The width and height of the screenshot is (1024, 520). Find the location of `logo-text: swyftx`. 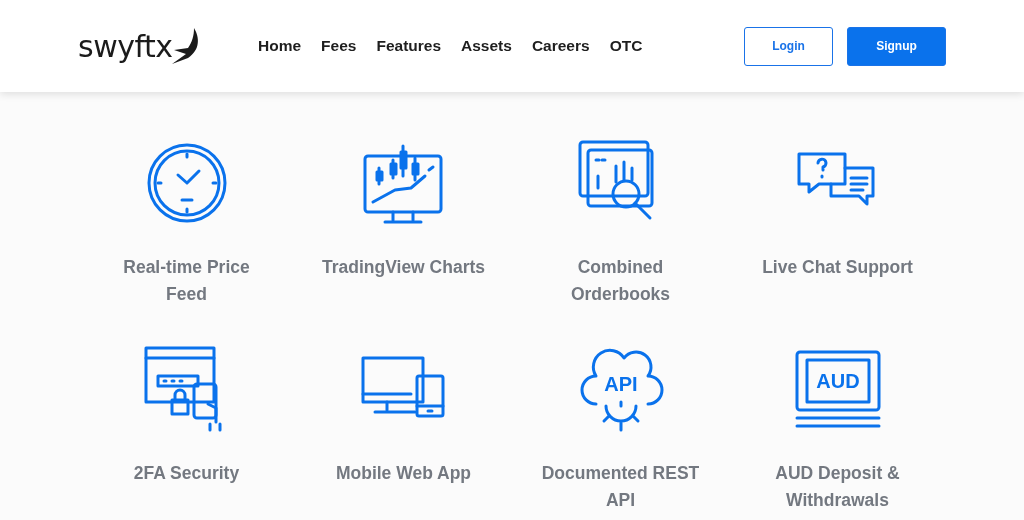

logo-text: swyftx is located at coordinates (125, 46).